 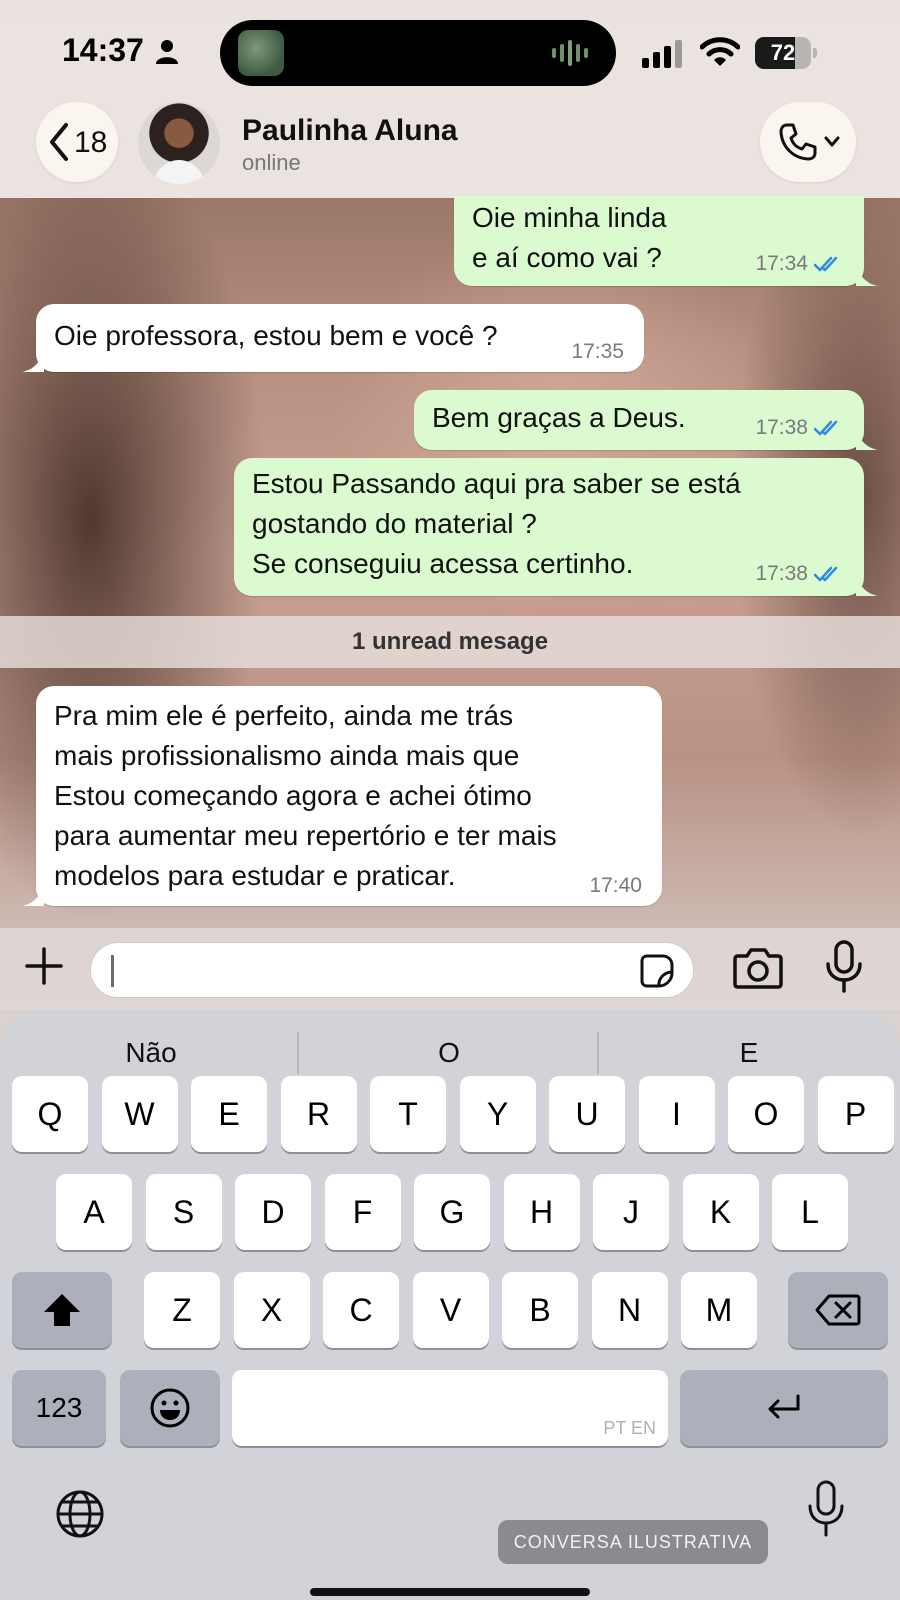 What do you see at coordinates (362, 1212) in the screenshot?
I see `key-f: F` at bounding box center [362, 1212].